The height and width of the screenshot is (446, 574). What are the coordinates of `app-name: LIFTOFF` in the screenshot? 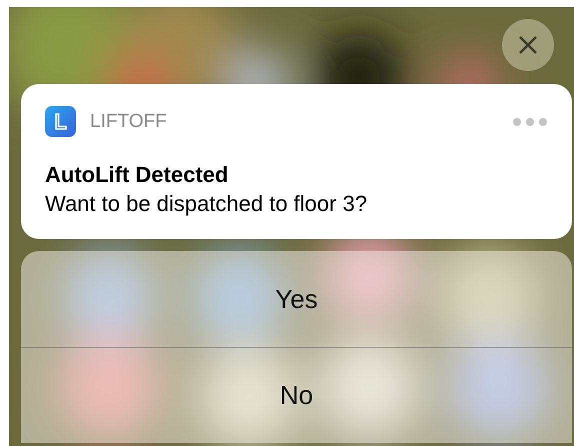 It's located at (129, 121).